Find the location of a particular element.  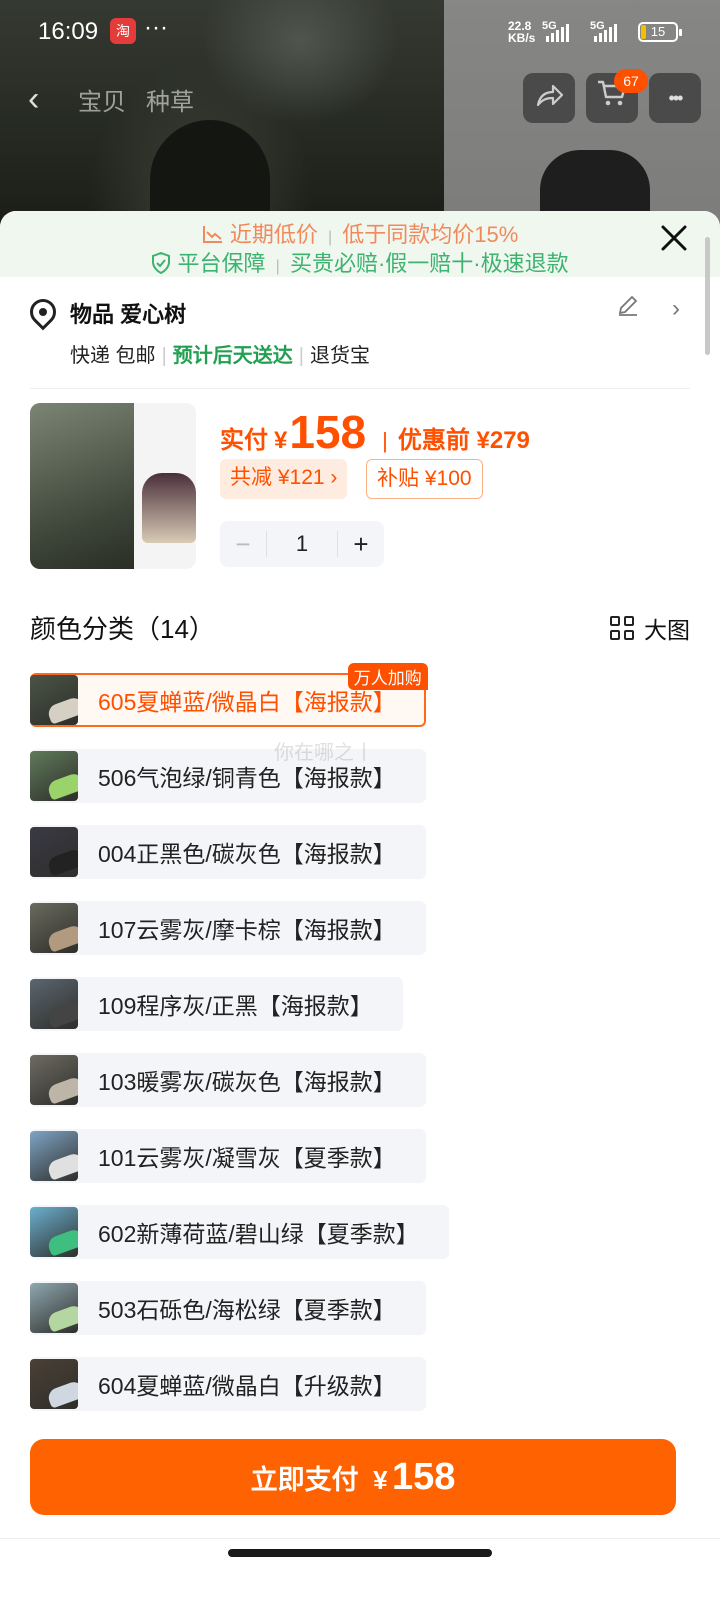

popular-badge: 万人加购 is located at coordinates (387, 676).